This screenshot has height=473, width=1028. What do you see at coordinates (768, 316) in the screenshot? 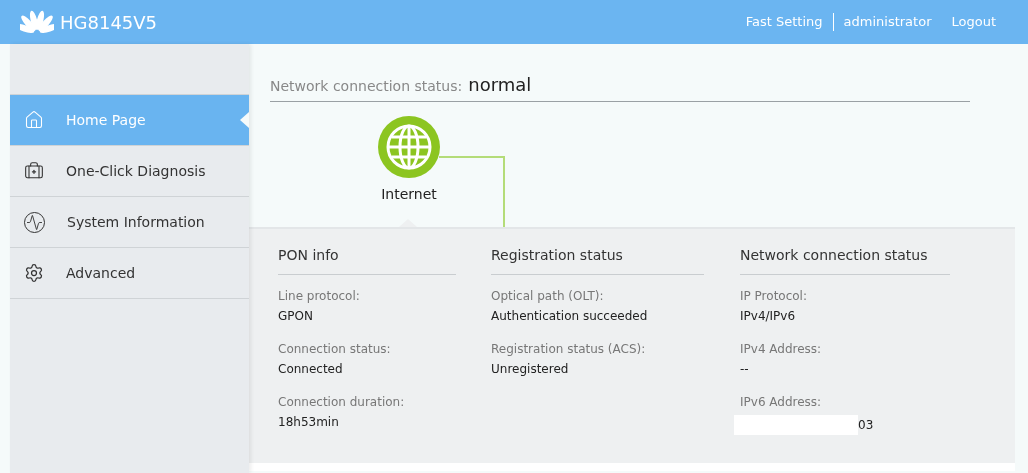
I see `field-value: IPv4/IPv6` at bounding box center [768, 316].